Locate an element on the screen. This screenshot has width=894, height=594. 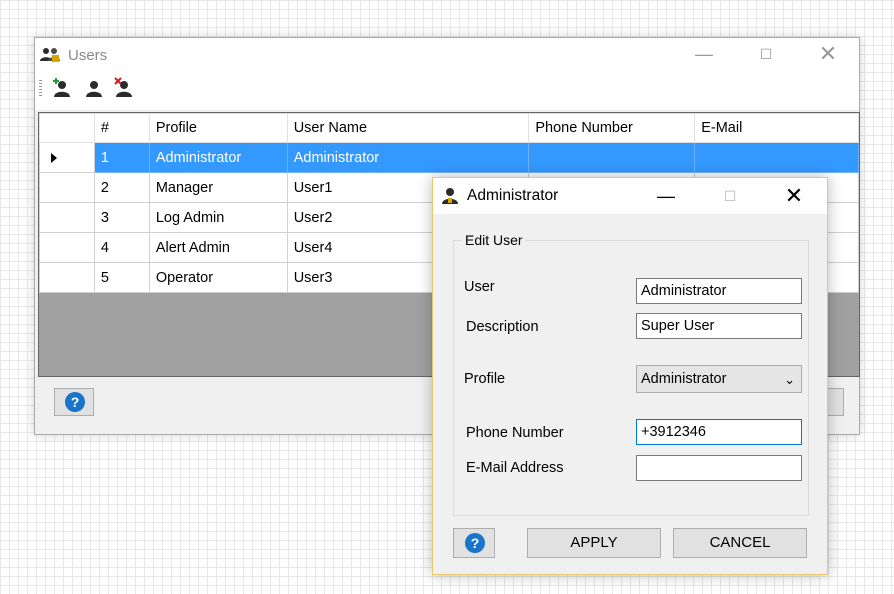
dialog-titlebar: Administrator — ☐ ✕ is located at coordinates (630, 196).